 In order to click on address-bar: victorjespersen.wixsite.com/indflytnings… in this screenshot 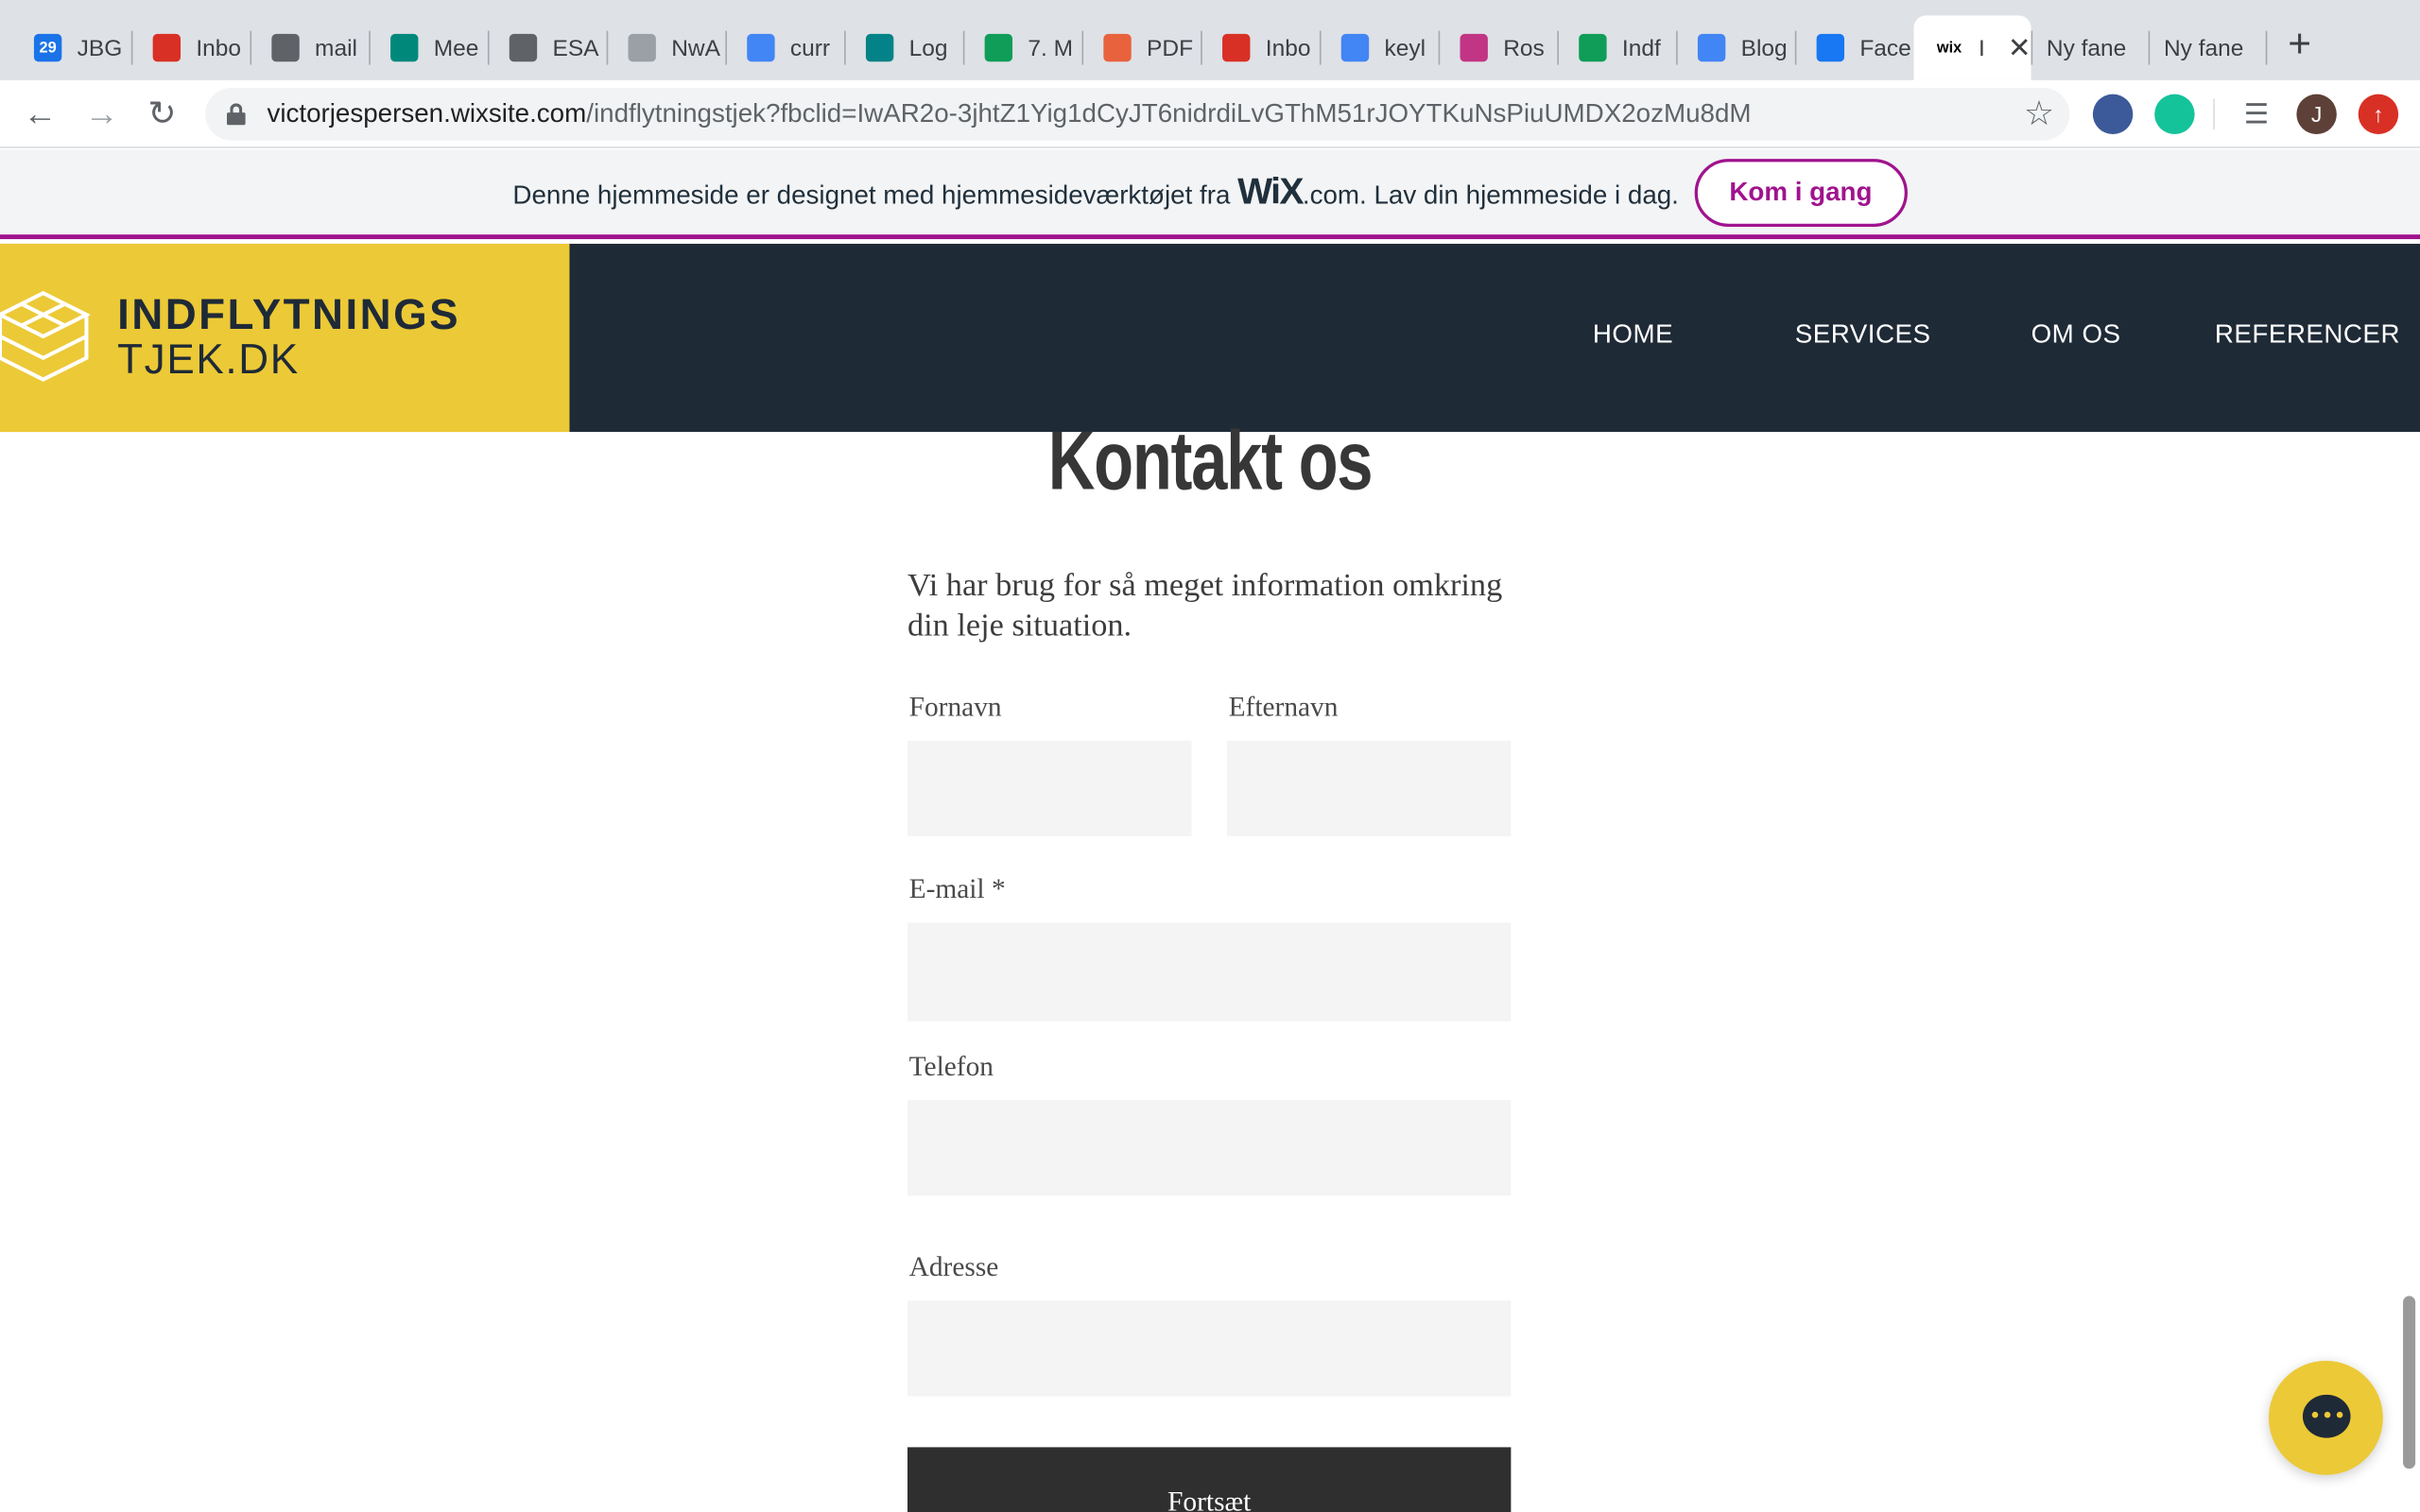, I will do `click(1137, 114)`.